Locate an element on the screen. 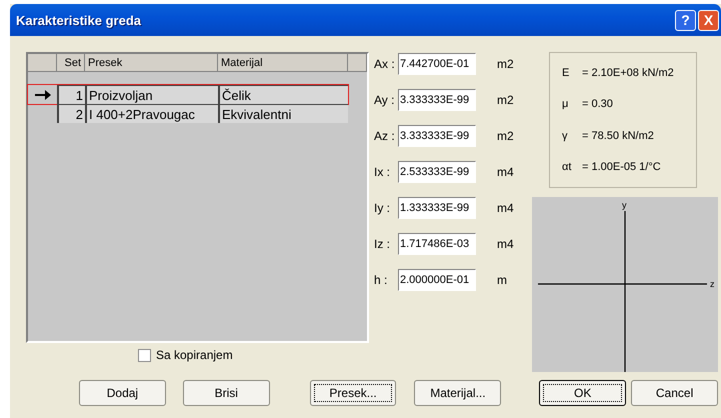 The height and width of the screenshot is (418, 721). checkbox-label: Sa kopiranjem is located at coordinates (194, 355).